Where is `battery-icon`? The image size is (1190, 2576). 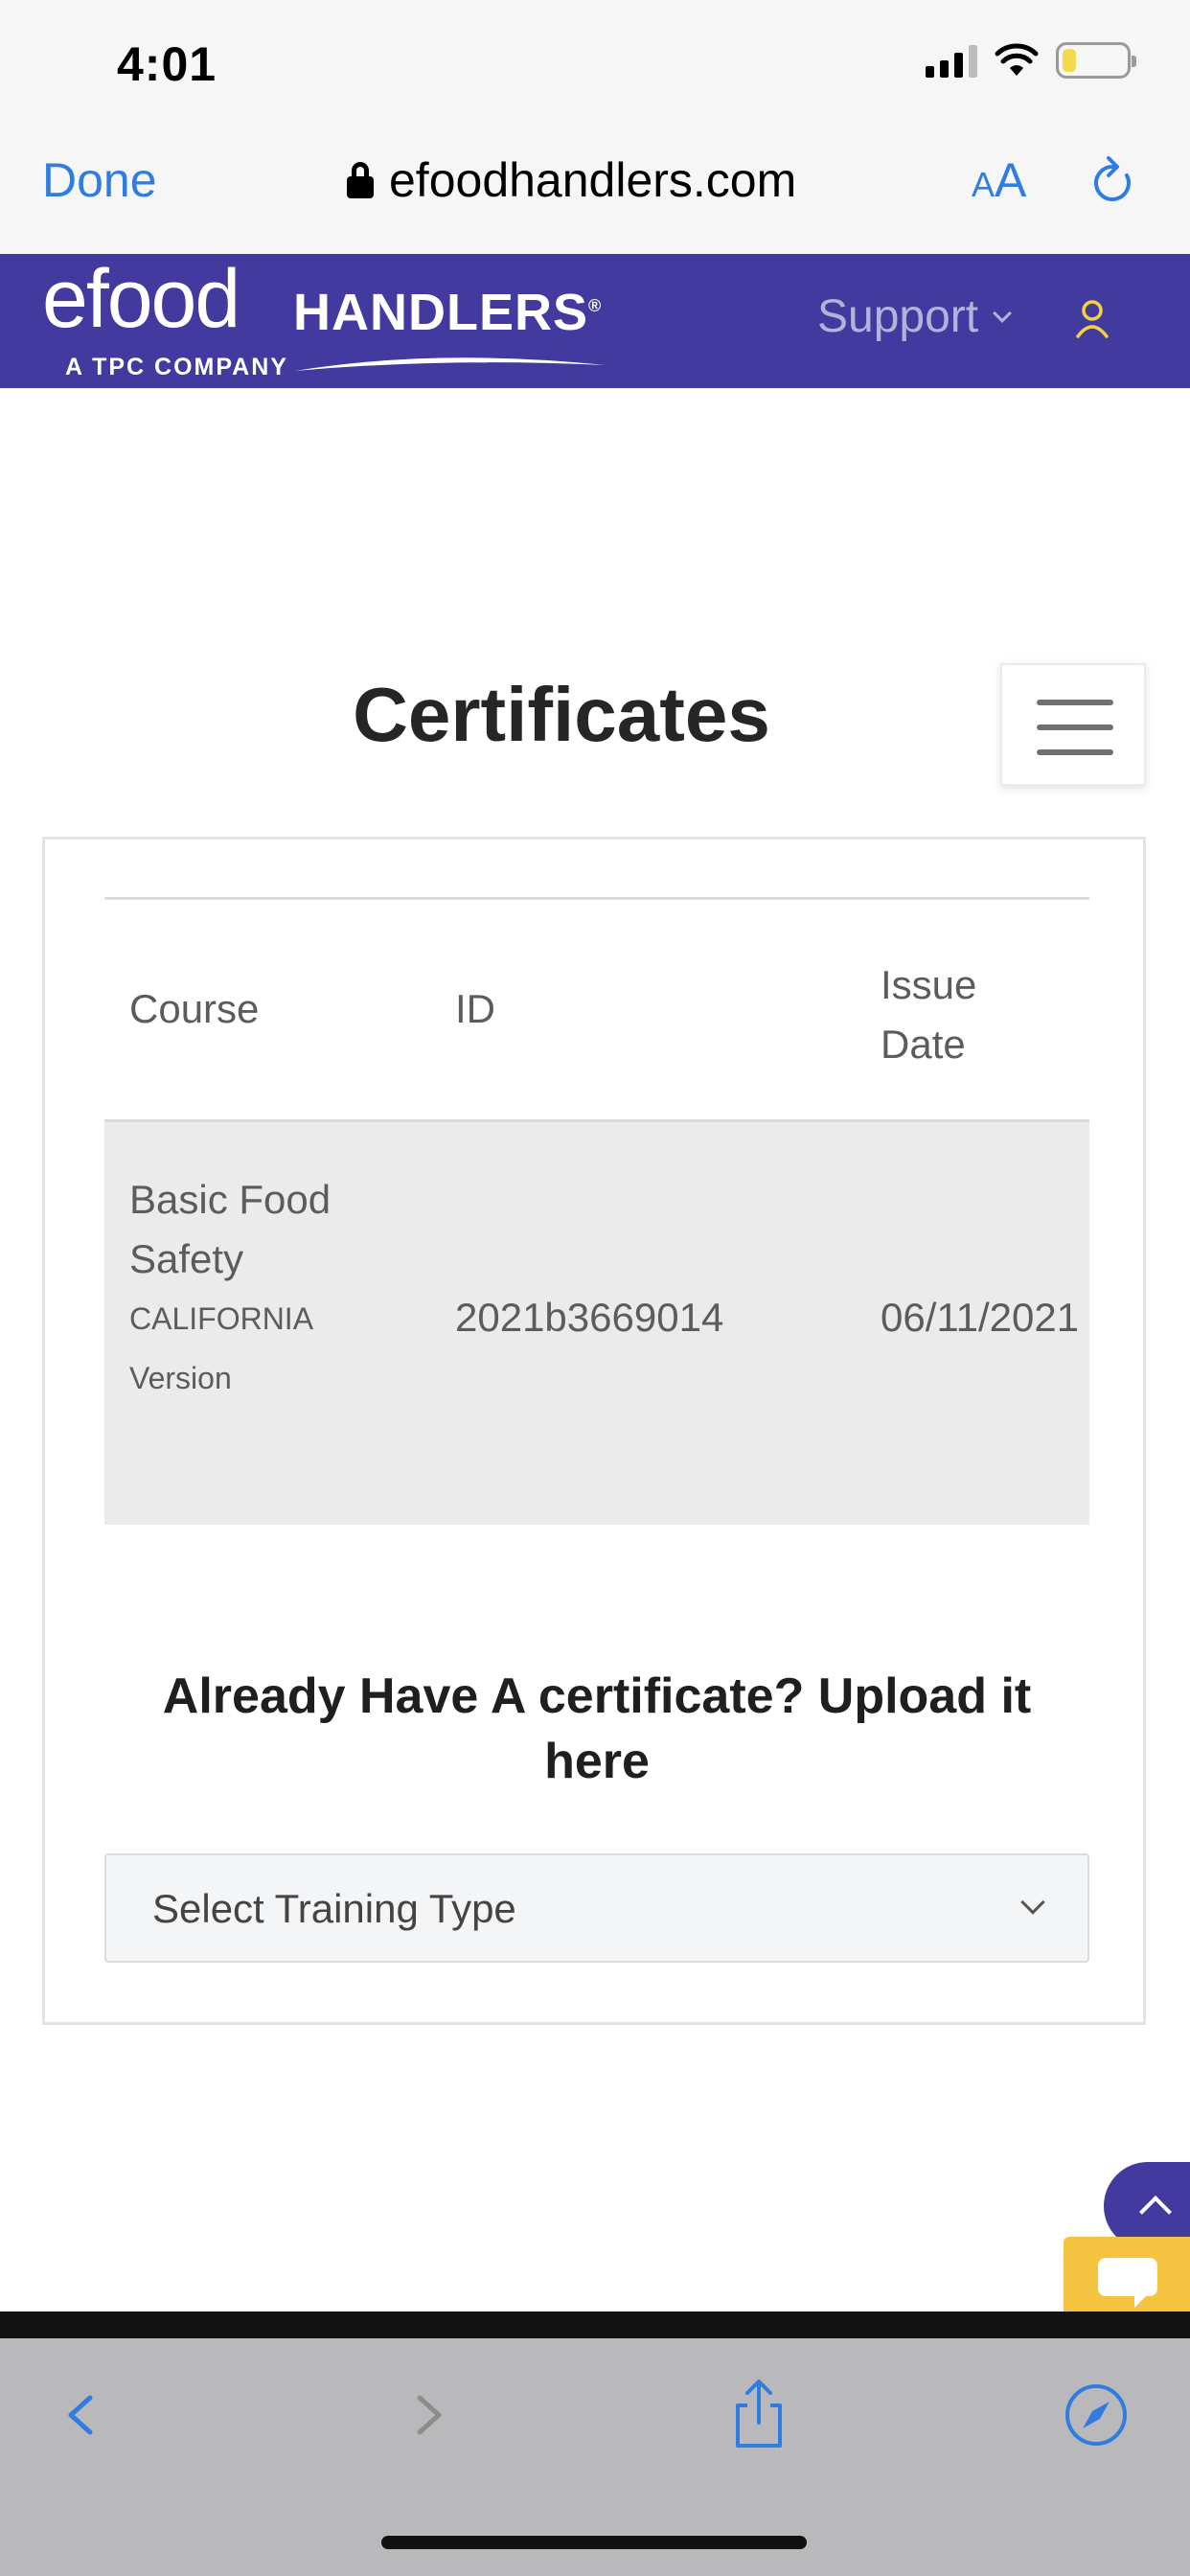 battery-icon is located at coordinates (1096, 60).